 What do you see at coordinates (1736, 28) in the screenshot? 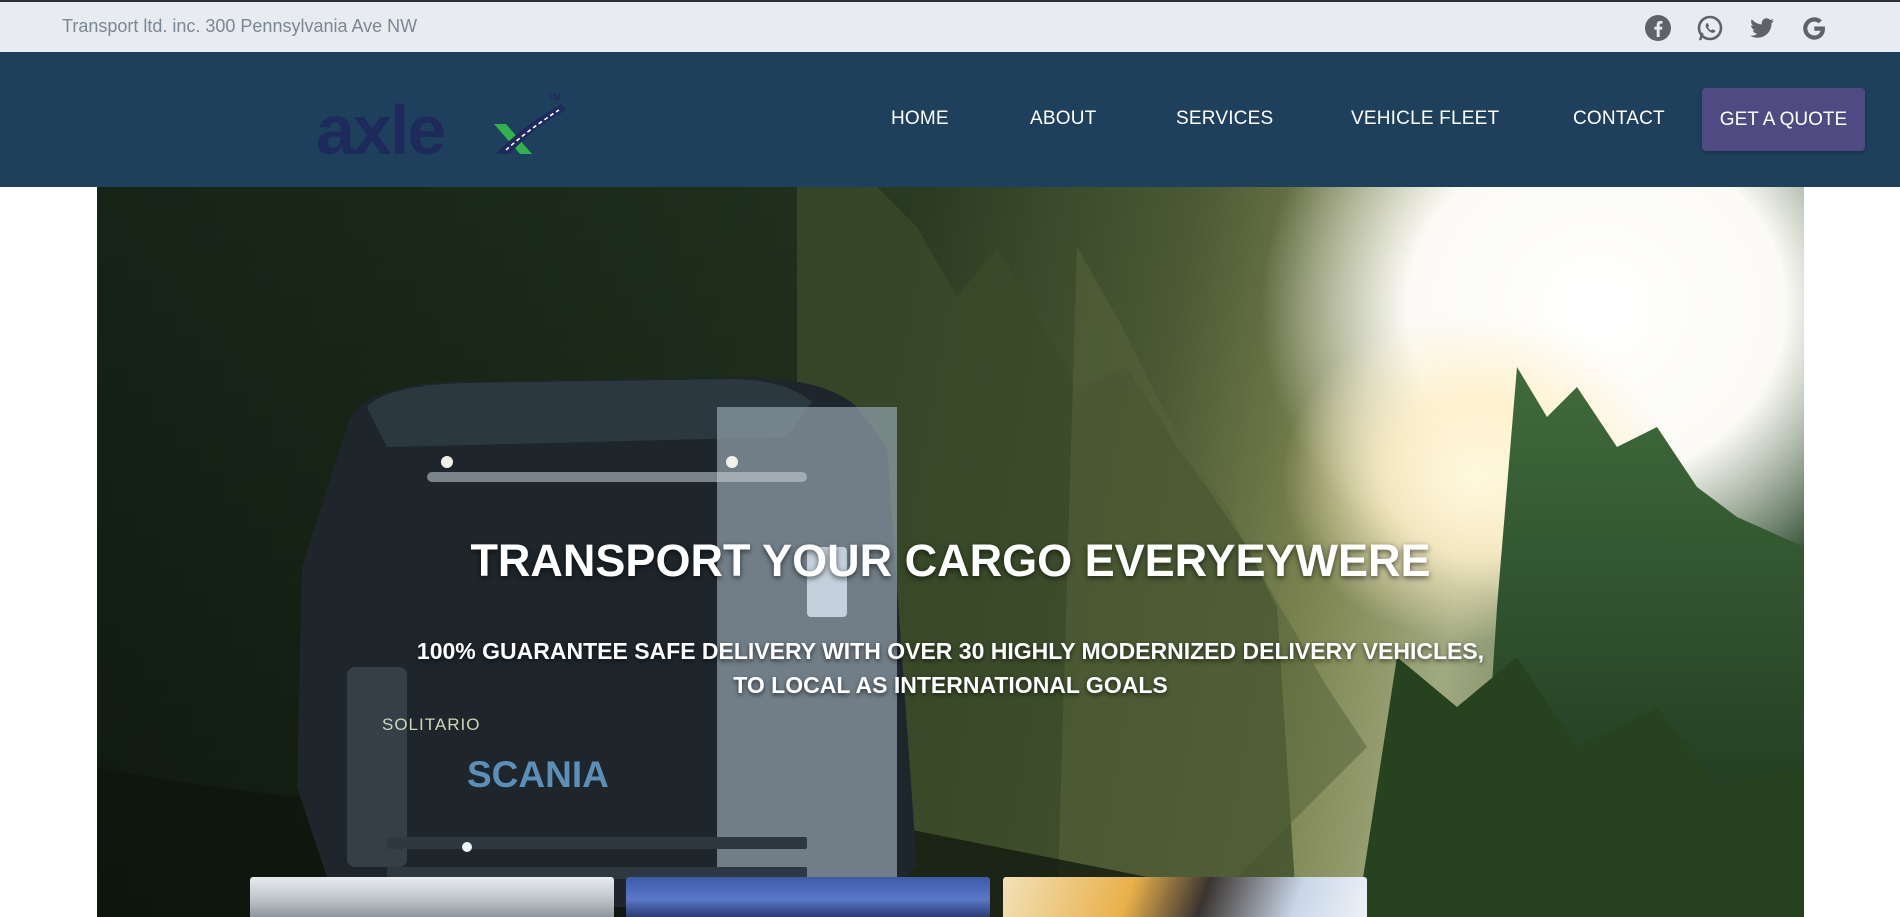
I see `social-links` at bounding box center [1736, 28].